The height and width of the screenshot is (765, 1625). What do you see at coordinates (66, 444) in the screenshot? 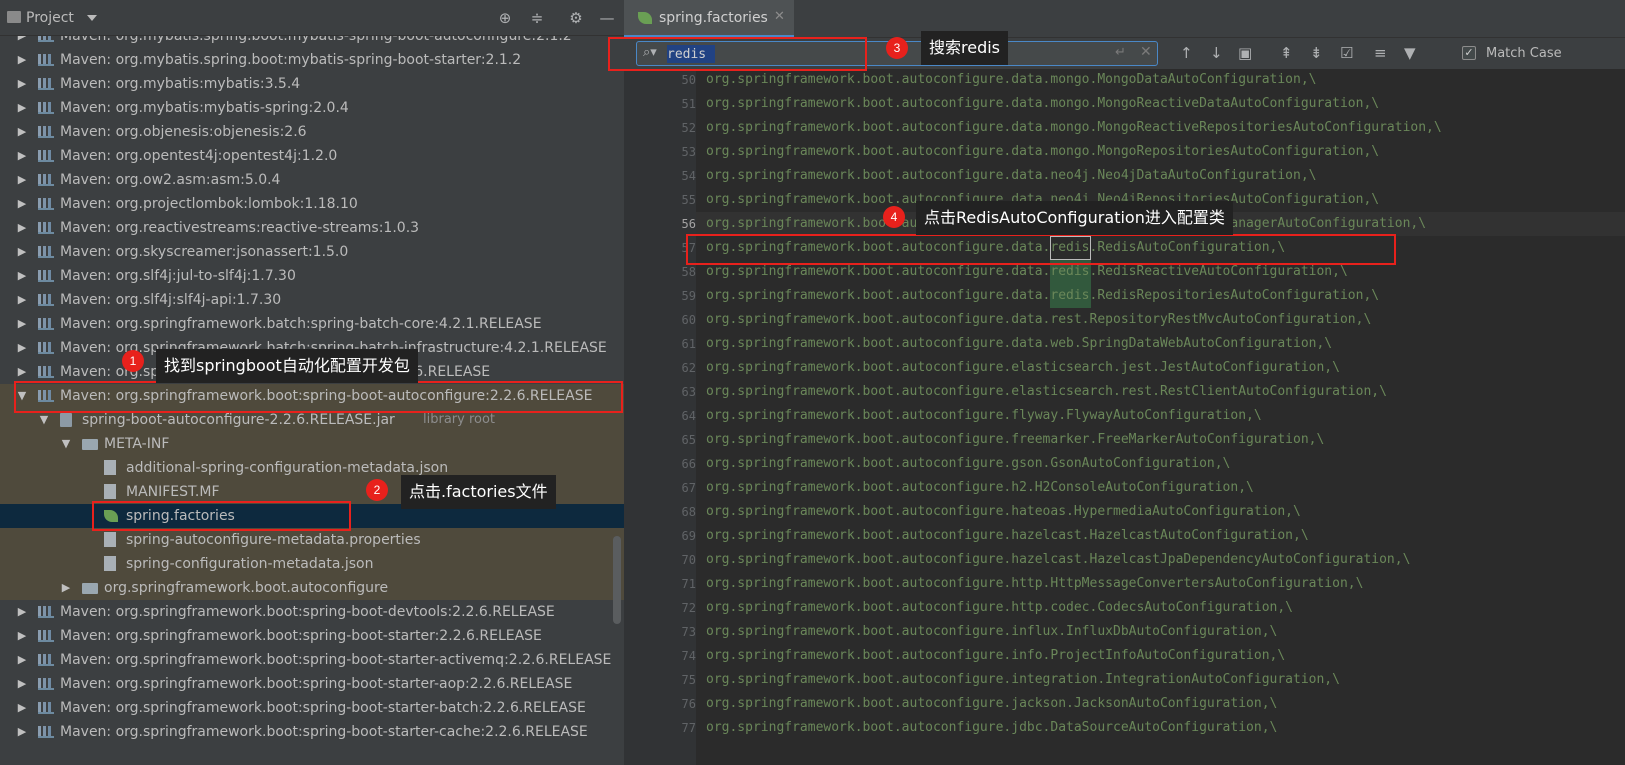
I see `expand-down-icon: ▼` at bounding box center [66, 444].